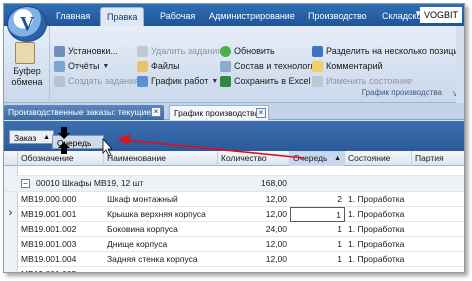 The width and height of the screenshot is (472, 281). What do you see at coordinates (59, 51) in the screenshot?
I see `settings-icon` at bounding box center [59, 51].